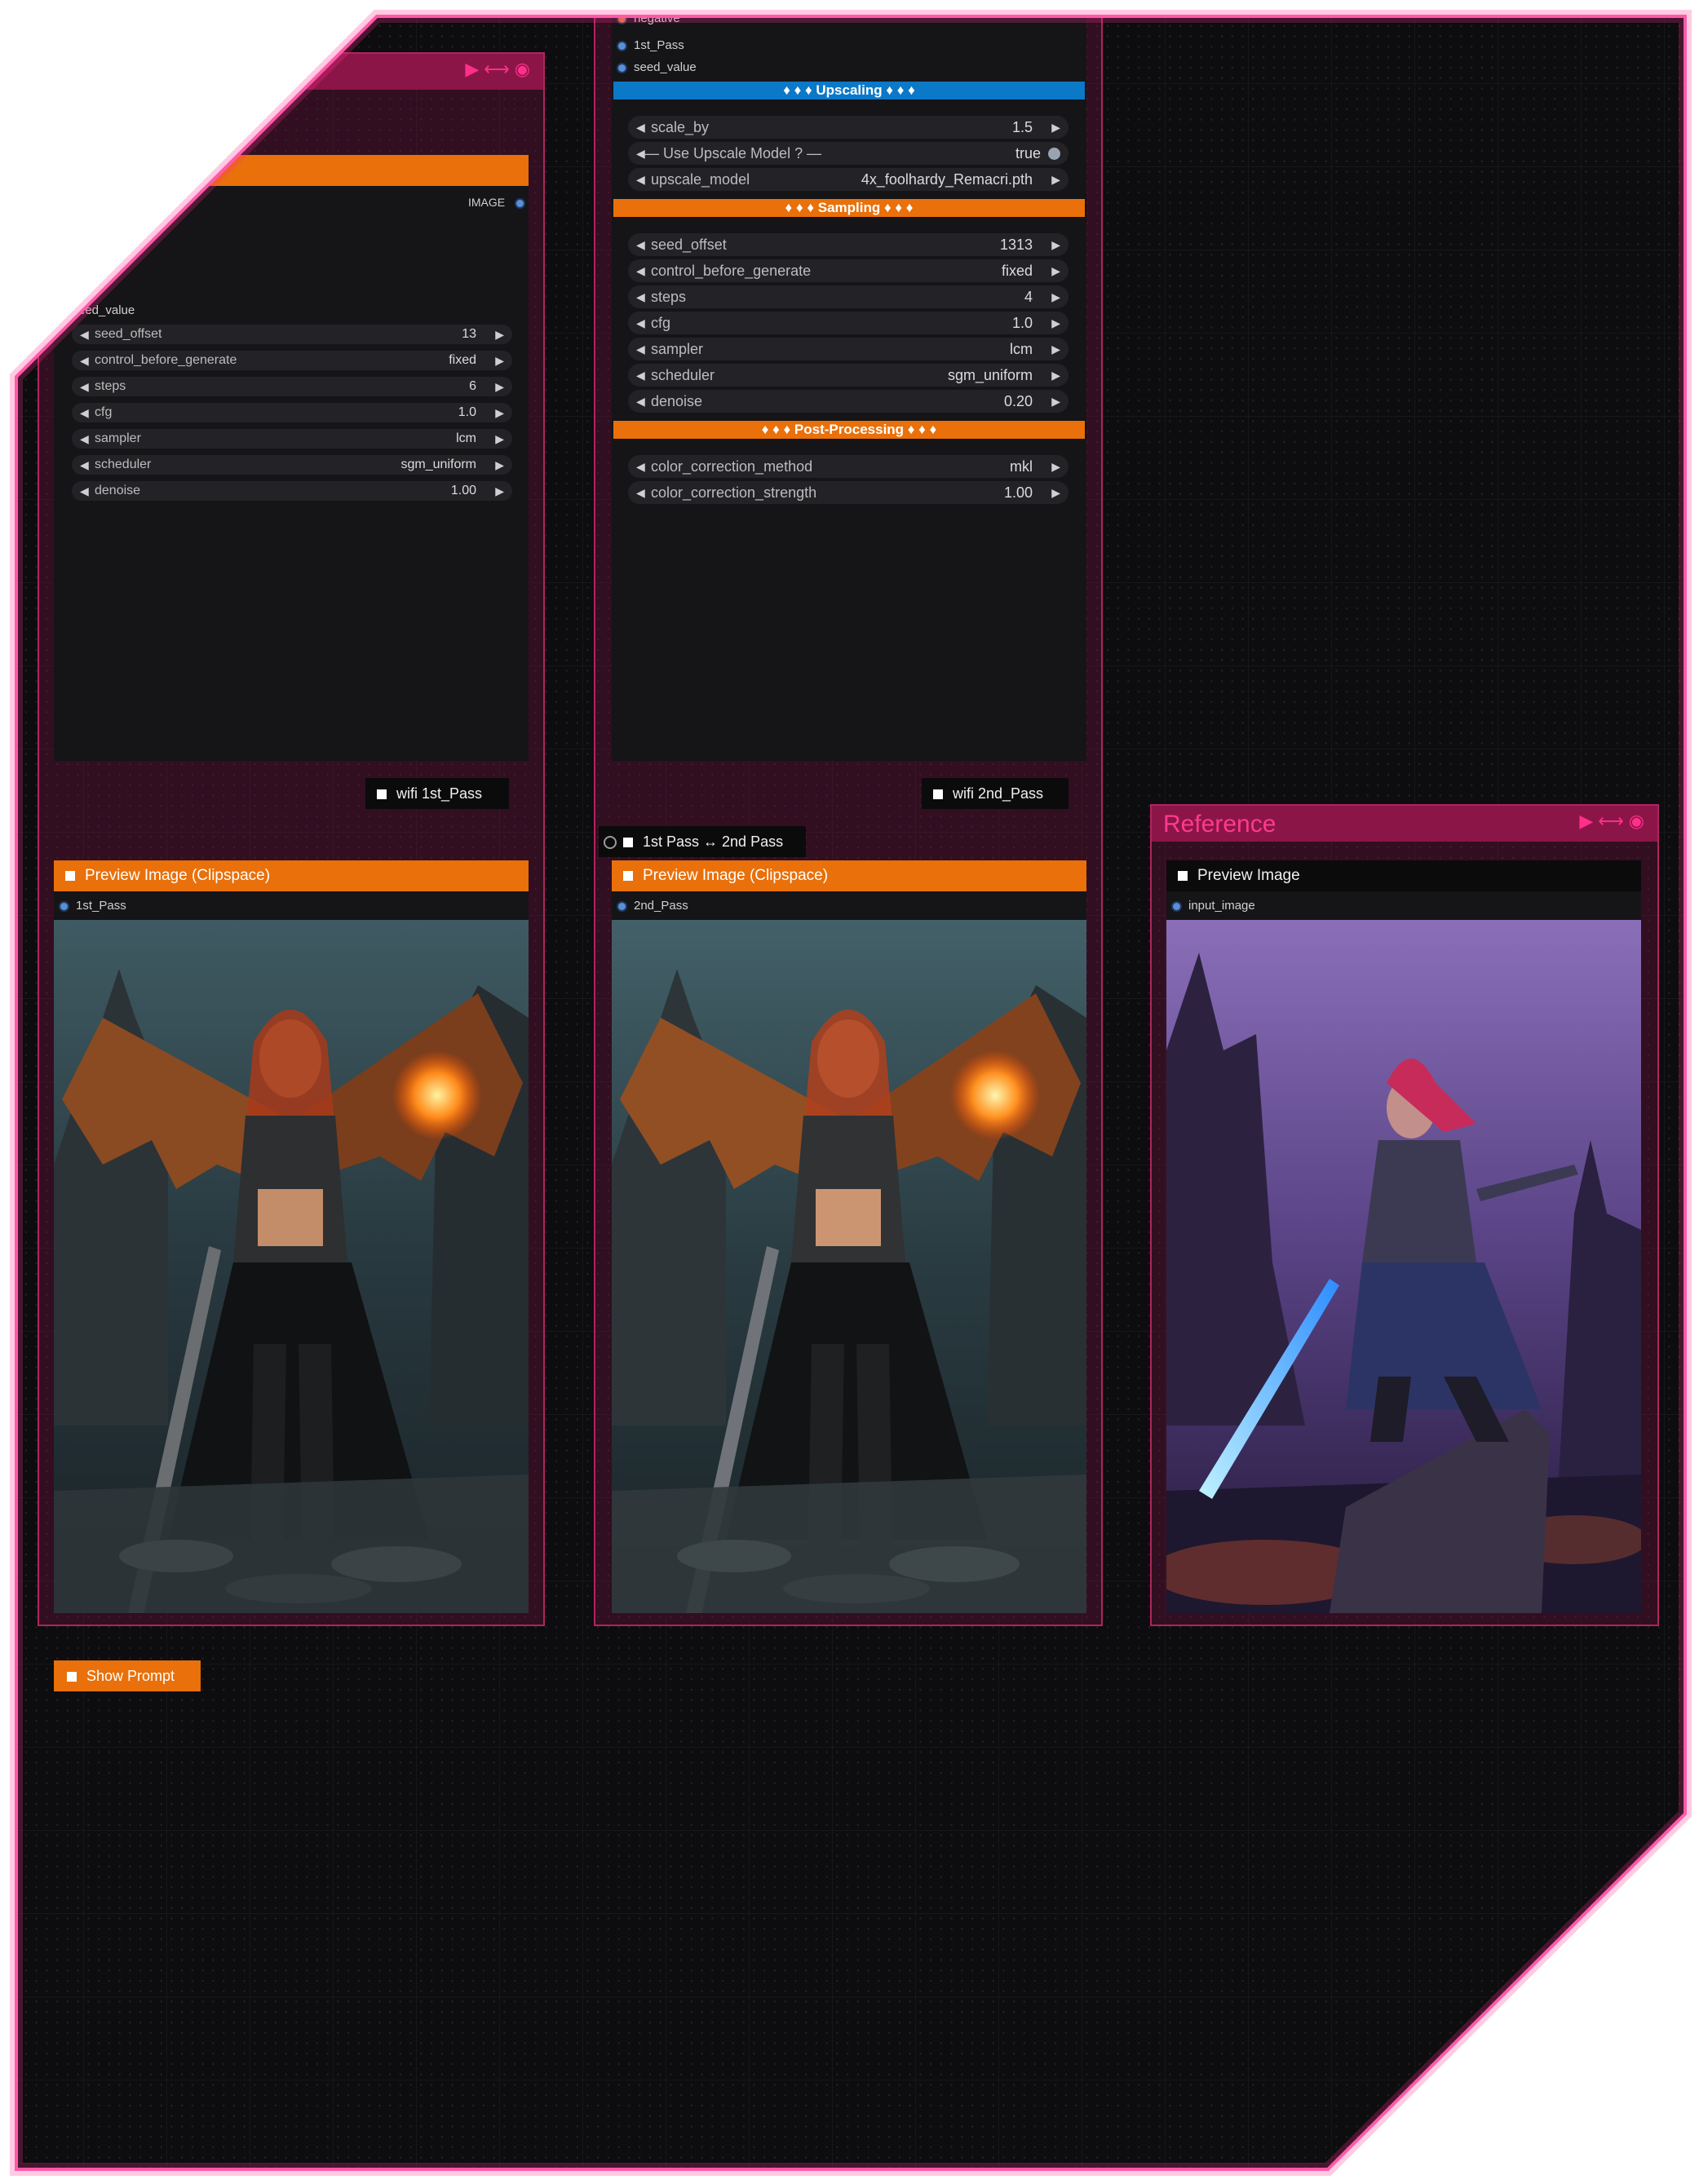 The height and width of the screenshot is (2184, 1699). I want to click on reference-input: input_image, so click(1213, 906).